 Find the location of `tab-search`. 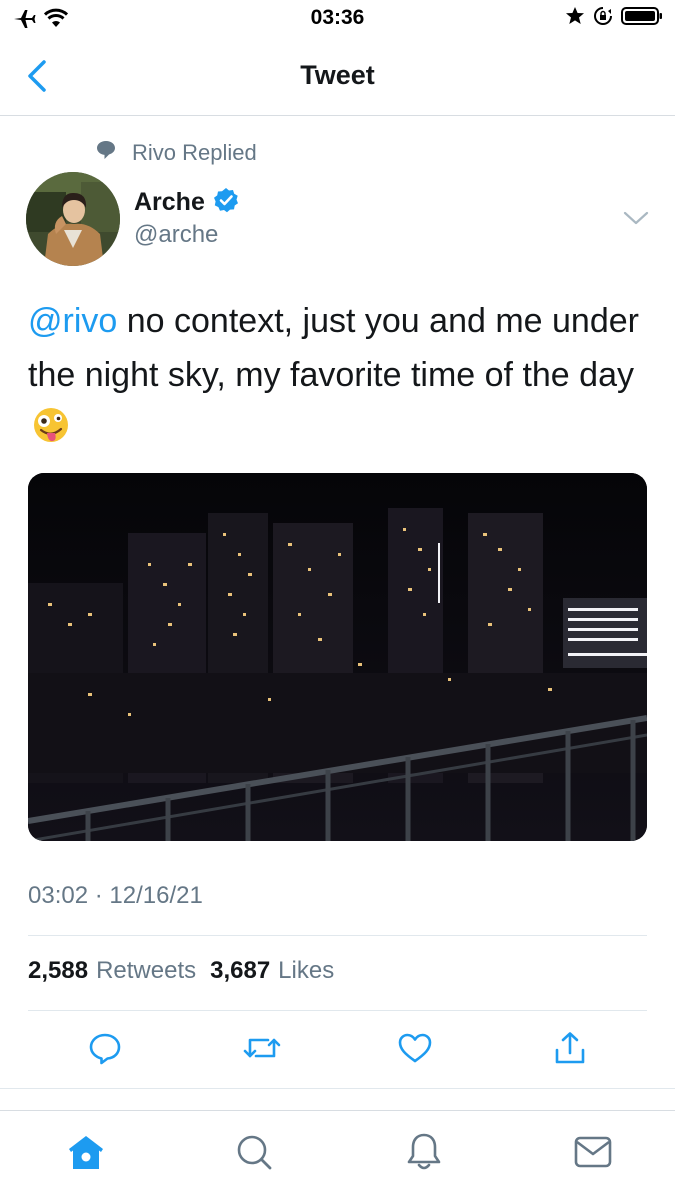

tab-search is located at coordinates (254, 1154).